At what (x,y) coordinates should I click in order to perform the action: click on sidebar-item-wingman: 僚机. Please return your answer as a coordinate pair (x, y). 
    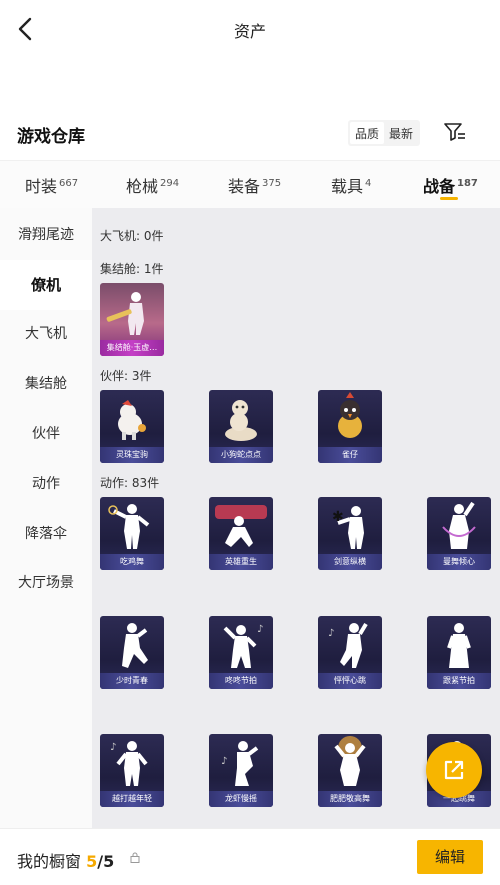
    Looking at the image, I should click on (46, 285).